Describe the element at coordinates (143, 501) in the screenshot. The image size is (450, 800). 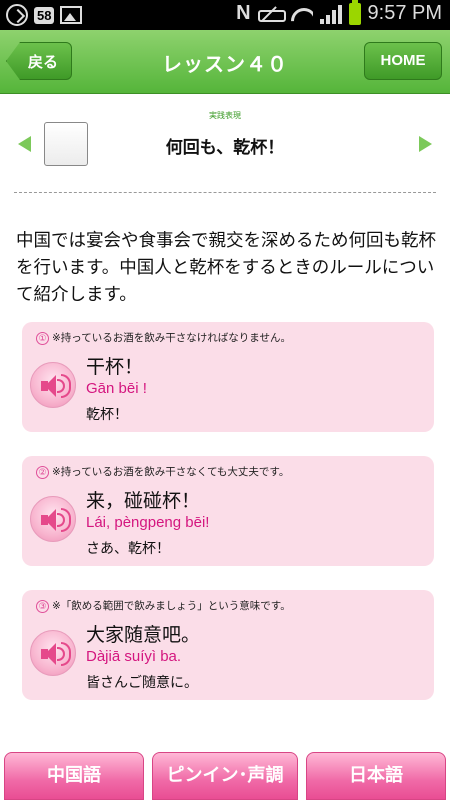
I see `phrase-chinese: 来，碰碰杯！` at that location.